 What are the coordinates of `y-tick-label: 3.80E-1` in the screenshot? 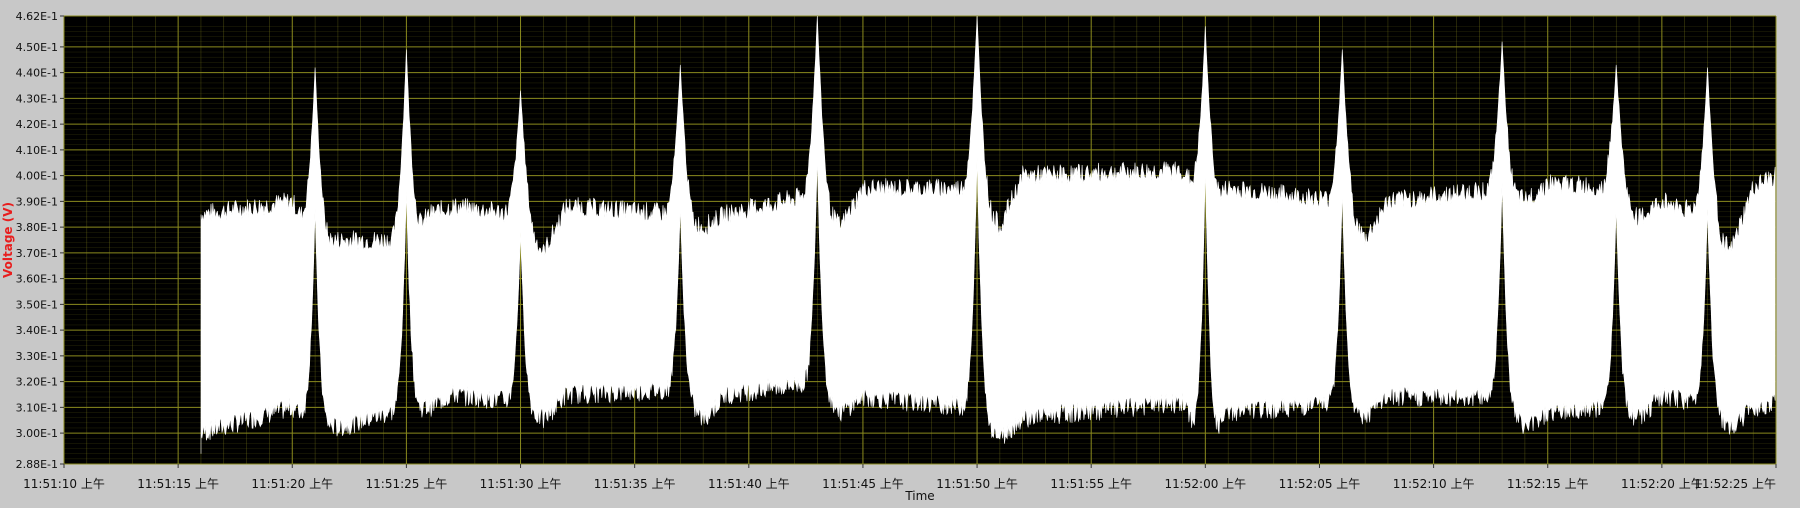 It's located at (37, 227).